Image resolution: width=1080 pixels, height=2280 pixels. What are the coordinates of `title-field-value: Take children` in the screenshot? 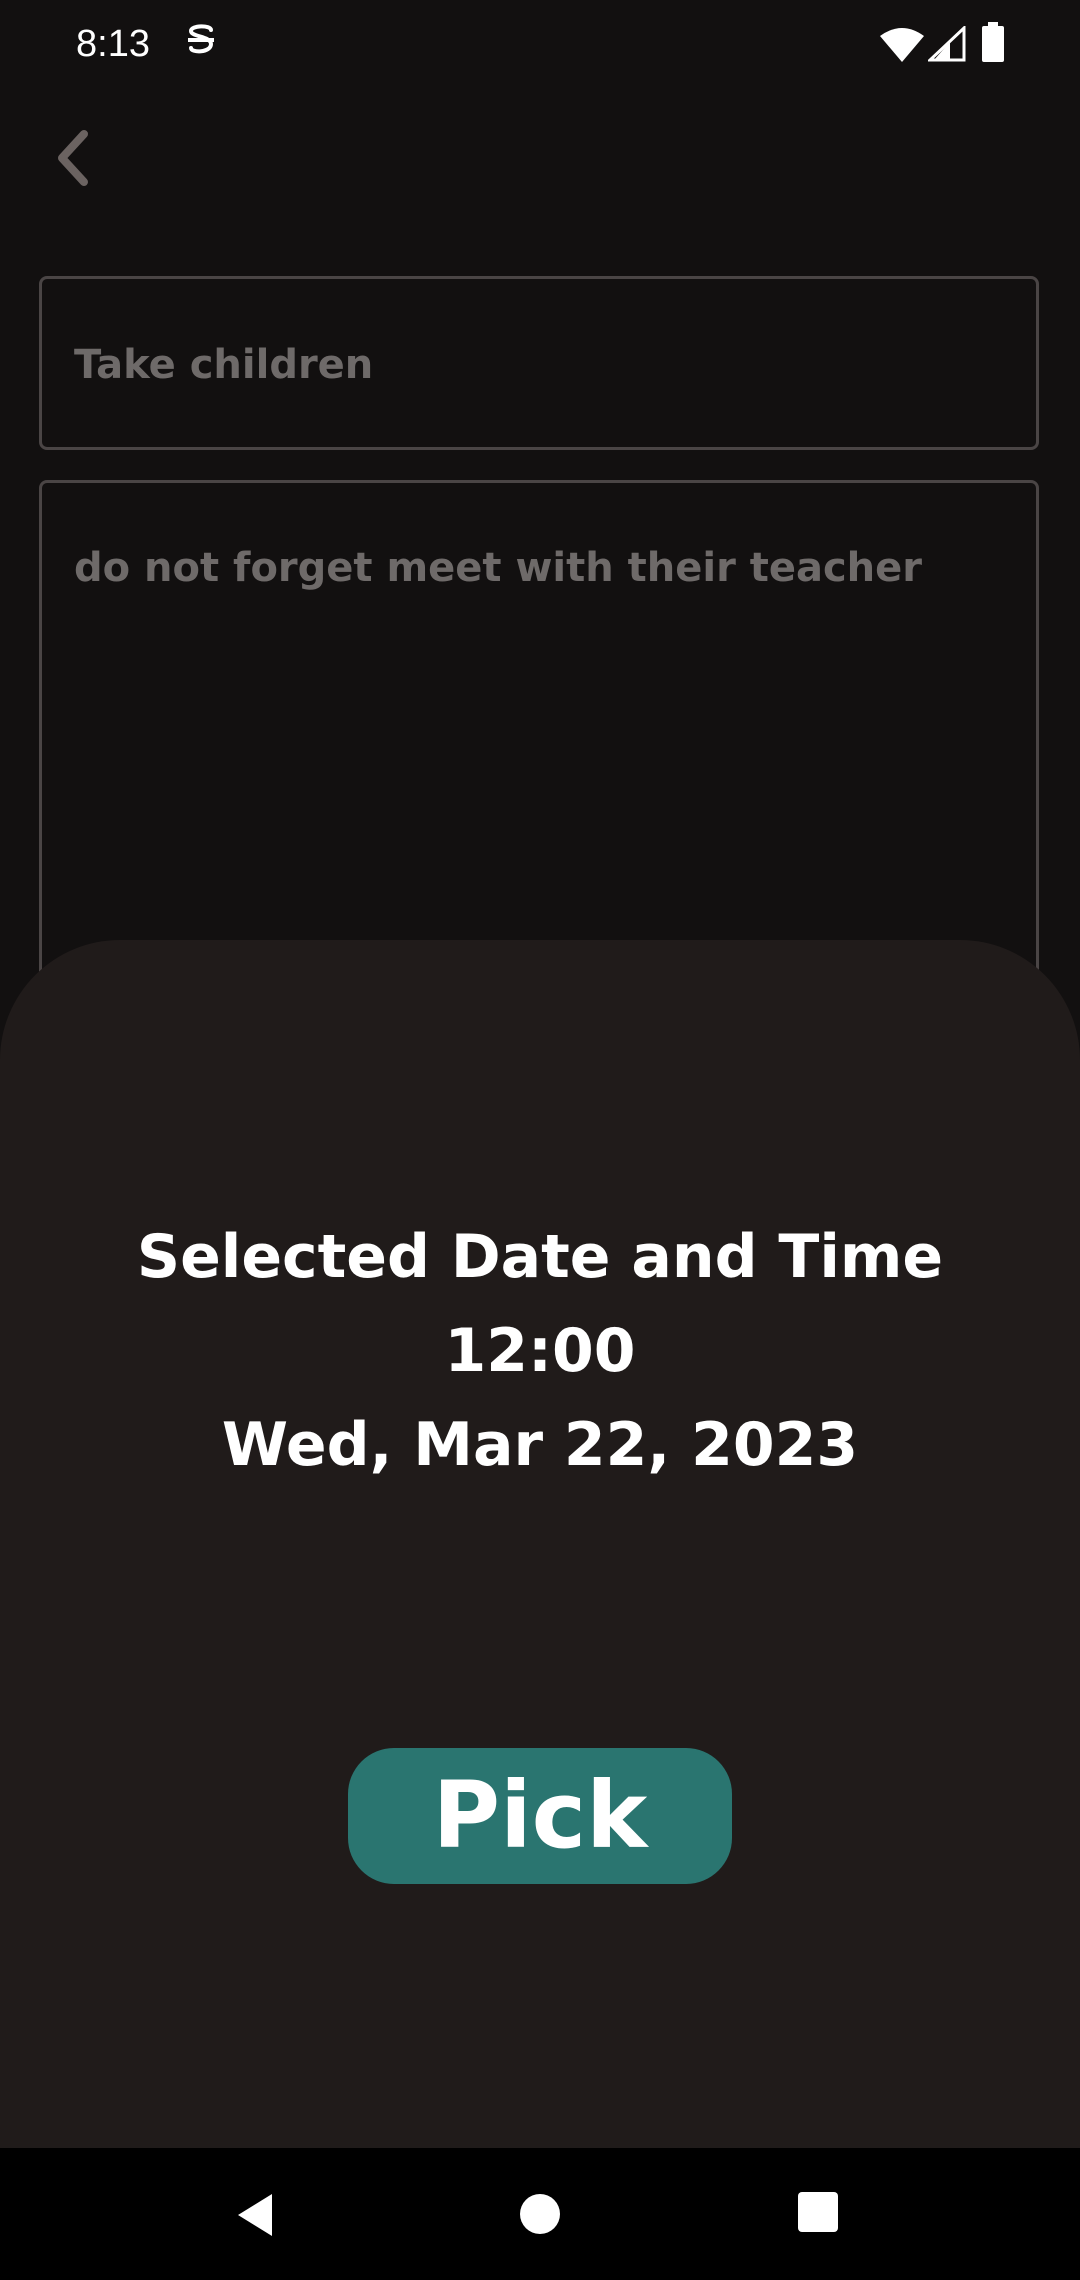 It's located at (224, 365).